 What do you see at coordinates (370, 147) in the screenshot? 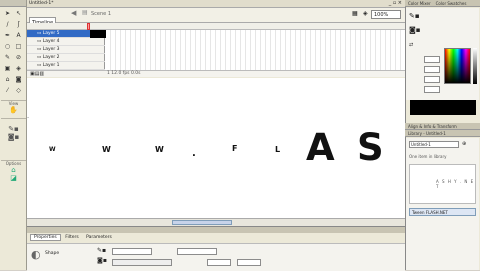
I see `stage-letter-s: S` at bounding box center [370, 147].